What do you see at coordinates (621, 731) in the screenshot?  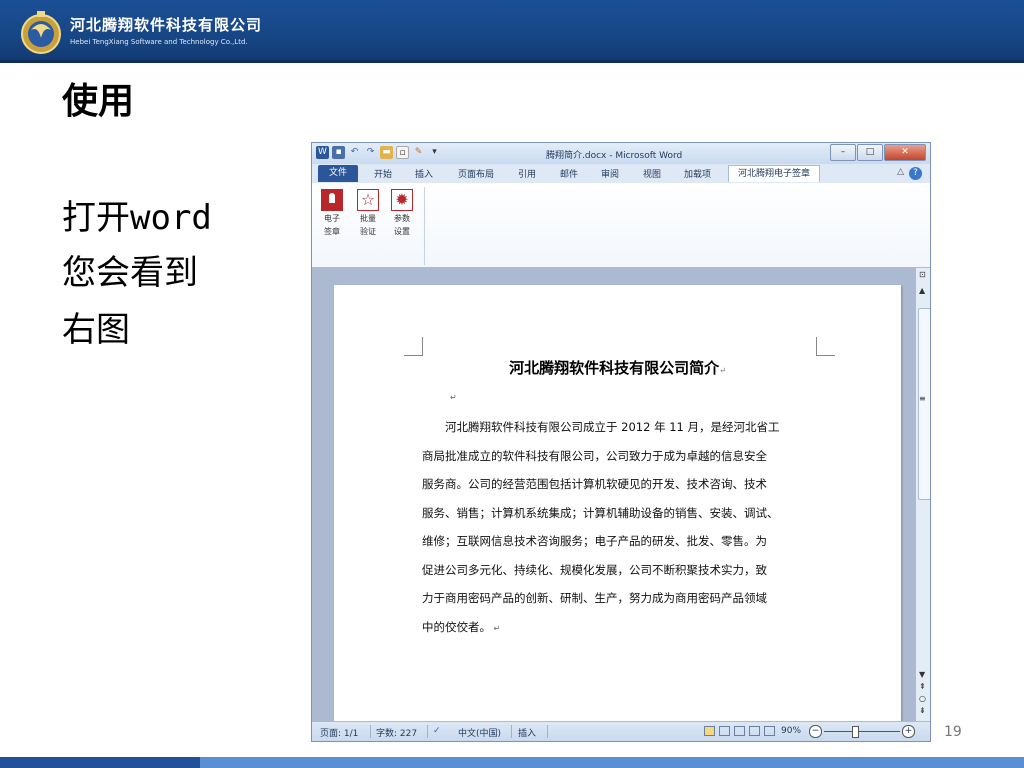 I see `status-bar: 页面: 1/1 字数: 227 ✓ 中文(中国) 插入 90% − +` at bounding box center [621, 731].